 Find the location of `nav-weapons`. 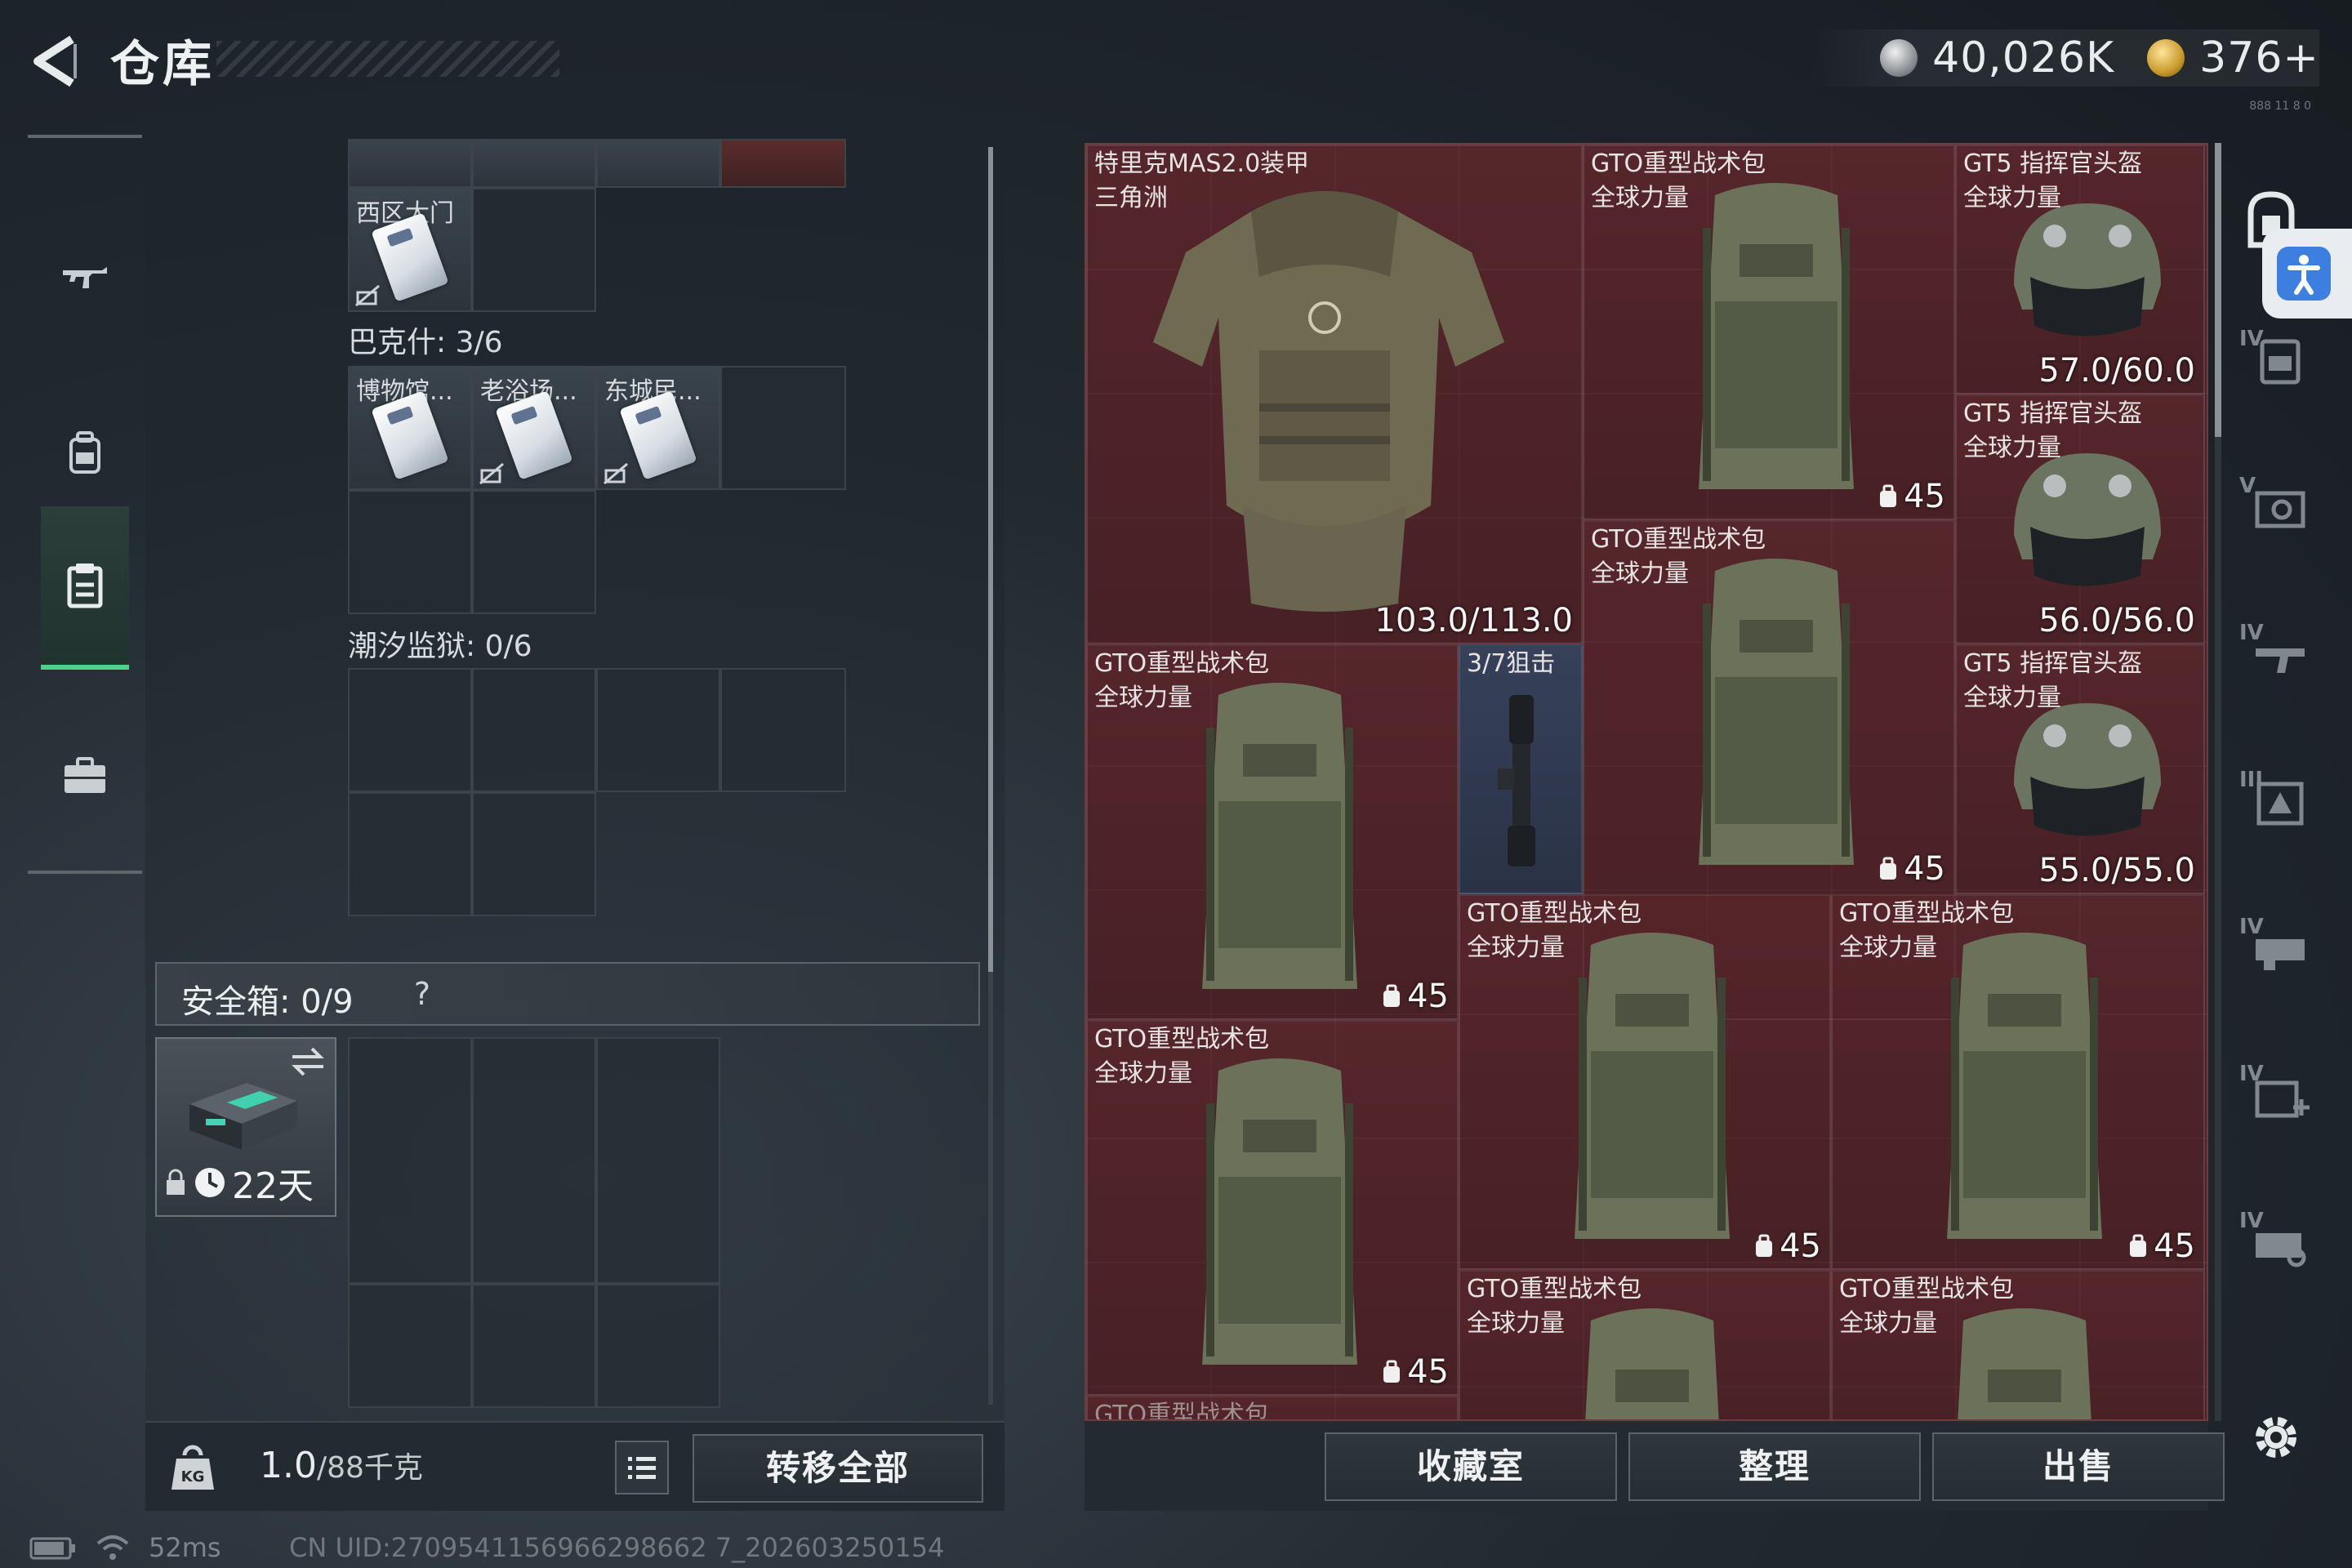

nav-weapons is located at coordinates (85, 277).